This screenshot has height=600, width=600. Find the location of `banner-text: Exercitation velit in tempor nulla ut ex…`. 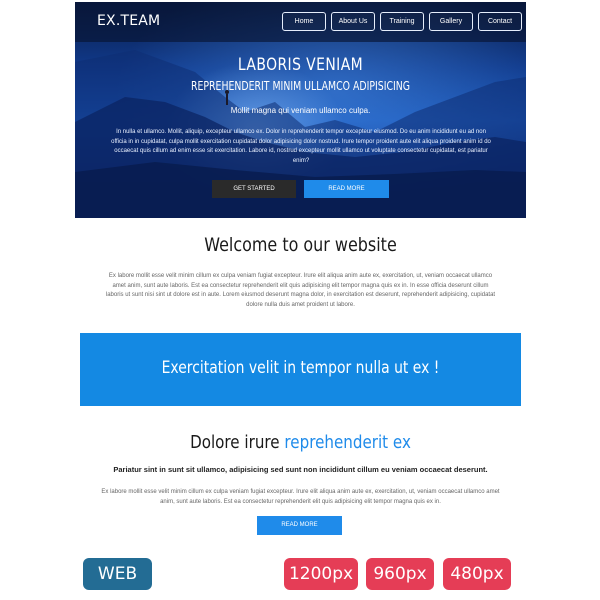

banner-text: Exercitation velit in tempor nulla ut ex… is located at coordinates (300, 368).